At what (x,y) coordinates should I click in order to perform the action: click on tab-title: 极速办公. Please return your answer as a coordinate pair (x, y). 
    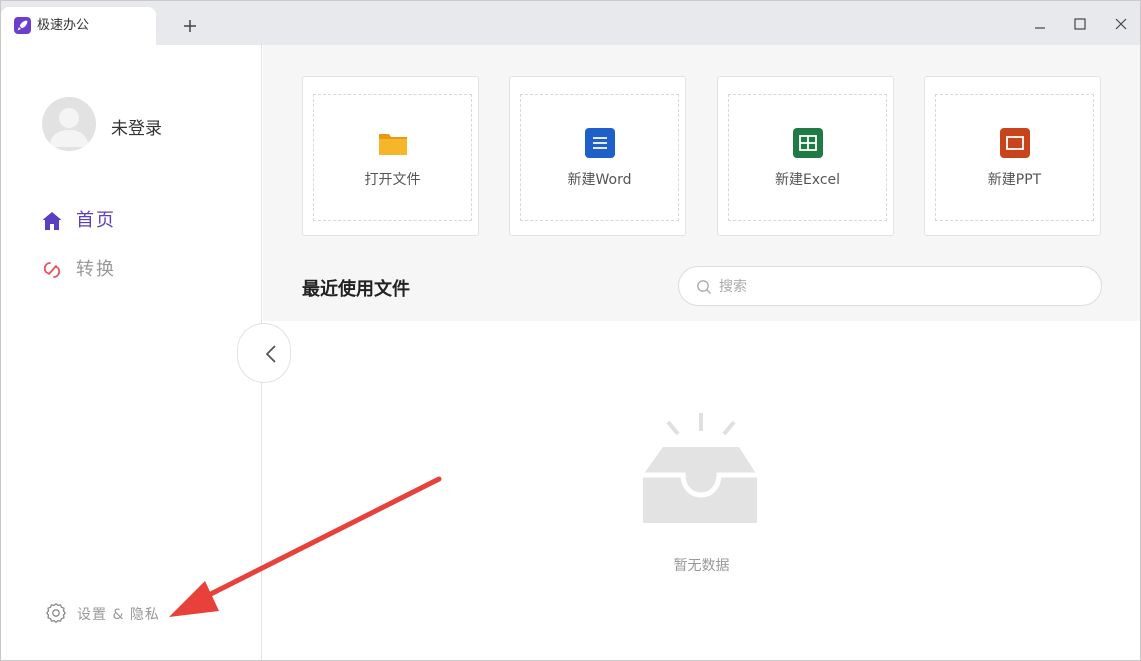
    Looking at the image, I should click on (63, 25).